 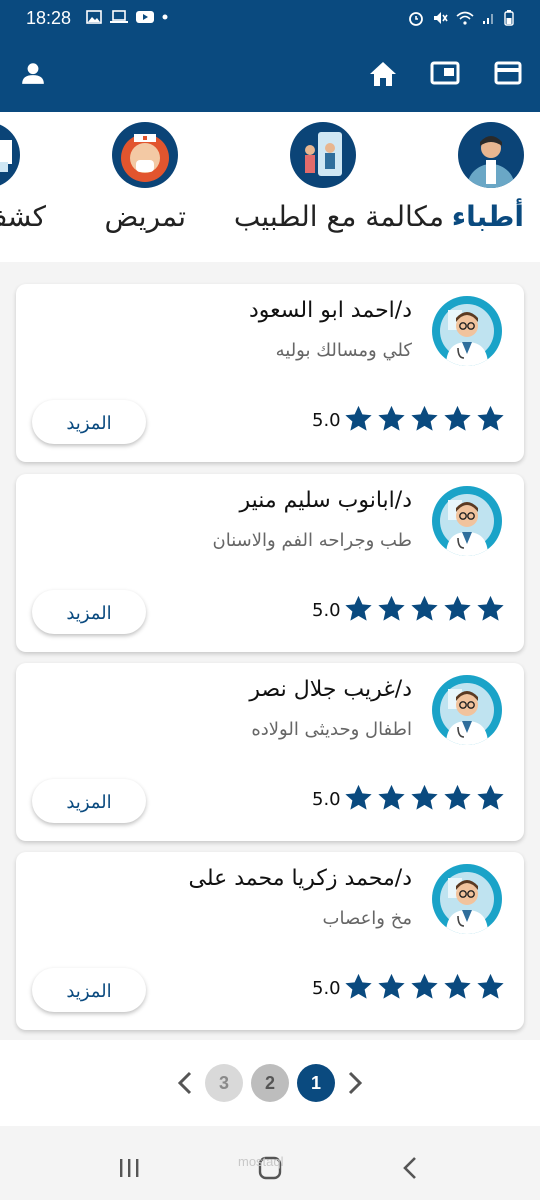 What do you see at coordinates (270, 75) in the screenshot?
I see `app-bar` at bounding box center [270, 75].